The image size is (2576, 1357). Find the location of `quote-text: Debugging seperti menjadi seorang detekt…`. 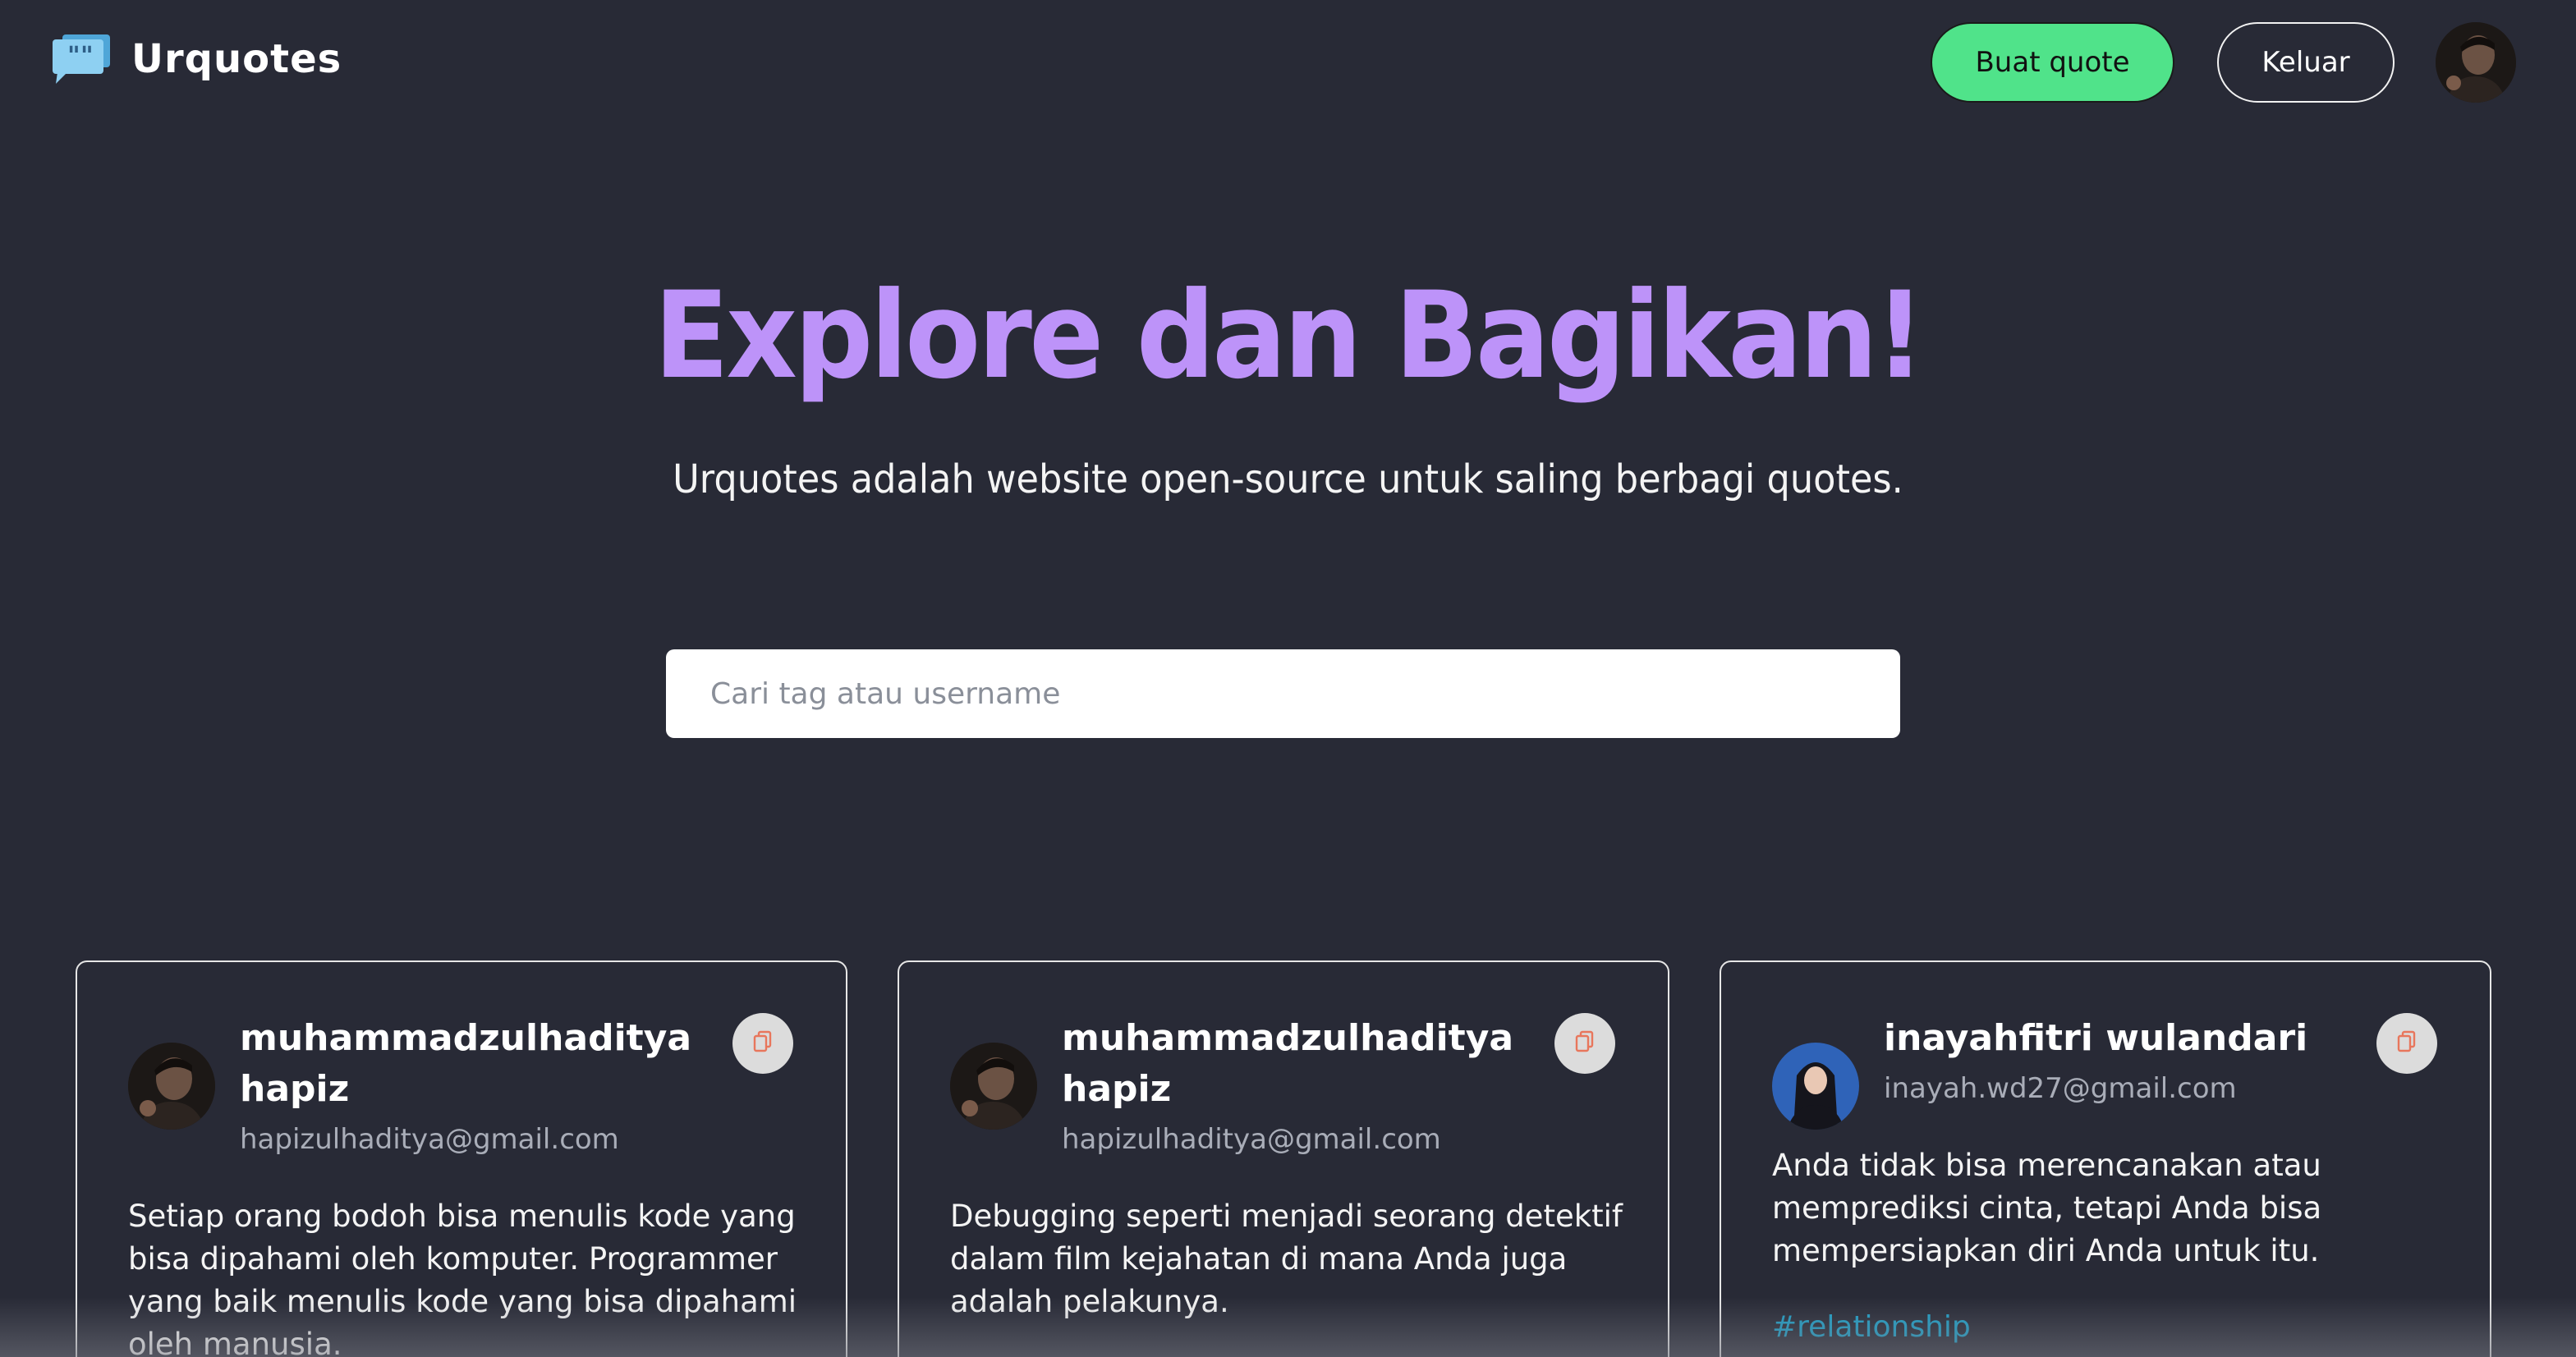

quote-text: Debugging seperti menjadi seorang detekt… is located at coordinates (1286, 1259).